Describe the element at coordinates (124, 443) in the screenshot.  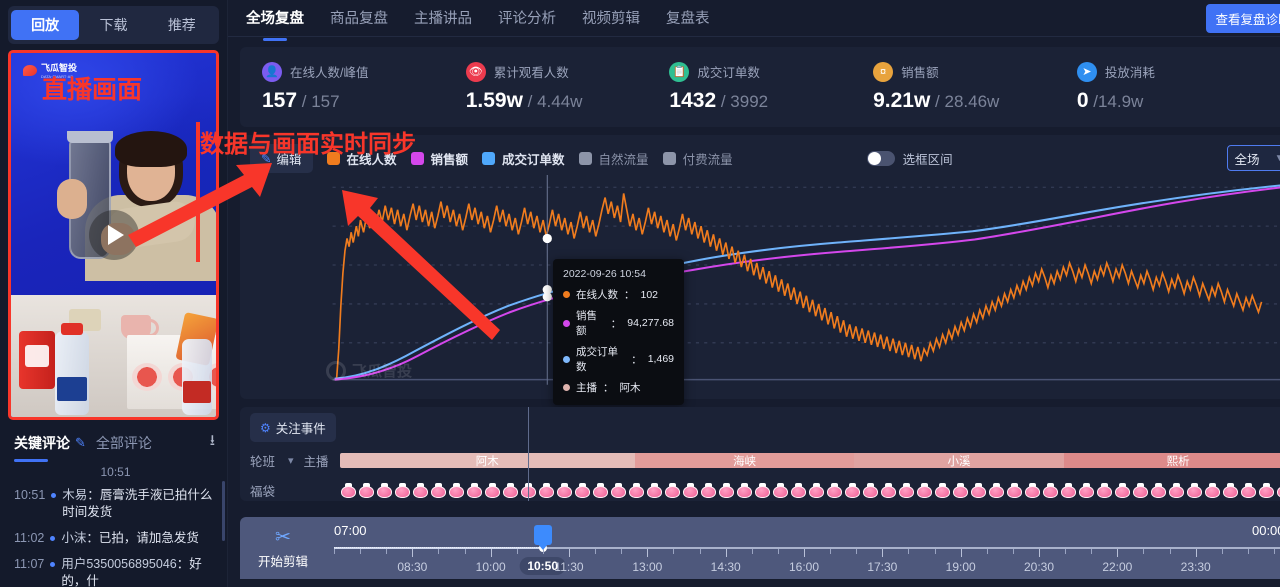
I see `tab-all-comments: 全部评论` at that location.